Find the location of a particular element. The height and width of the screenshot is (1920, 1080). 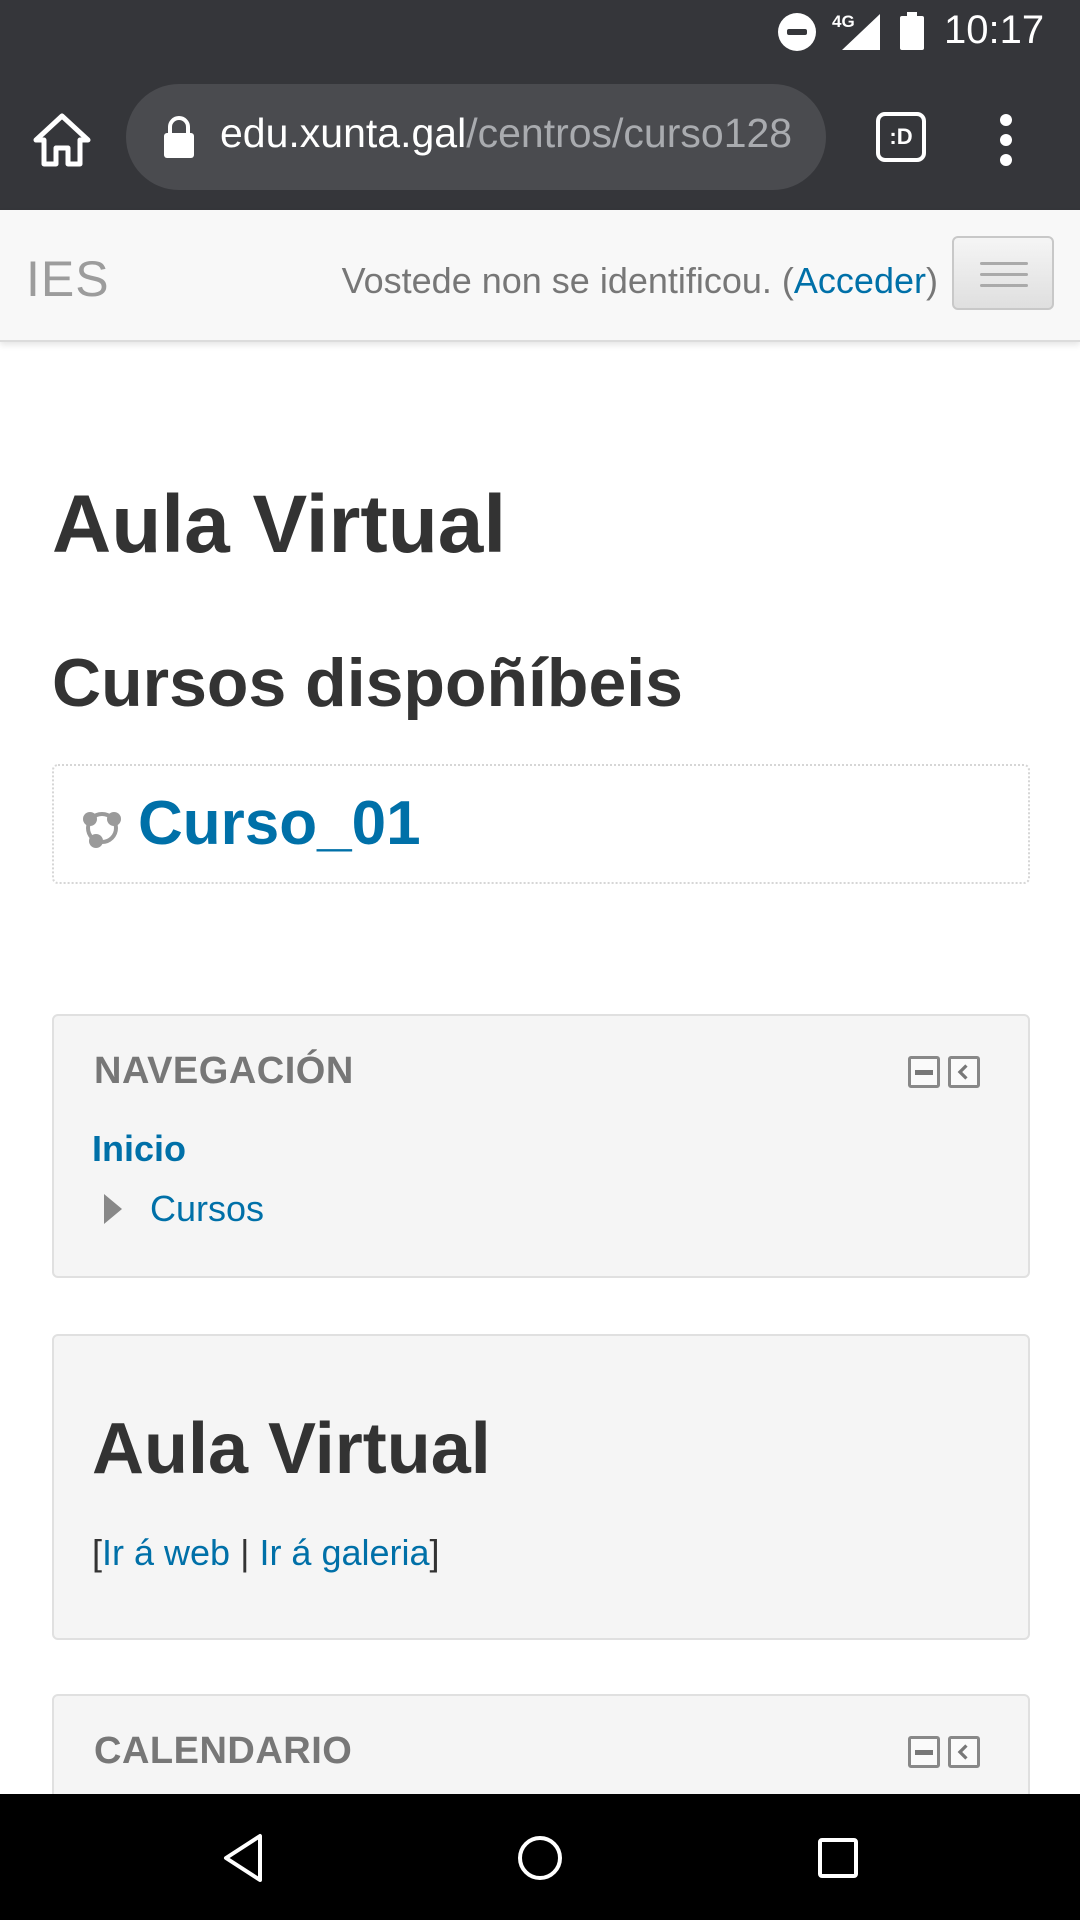

gallery-link: Ir á galeria is located at coordinates (344, 1552).